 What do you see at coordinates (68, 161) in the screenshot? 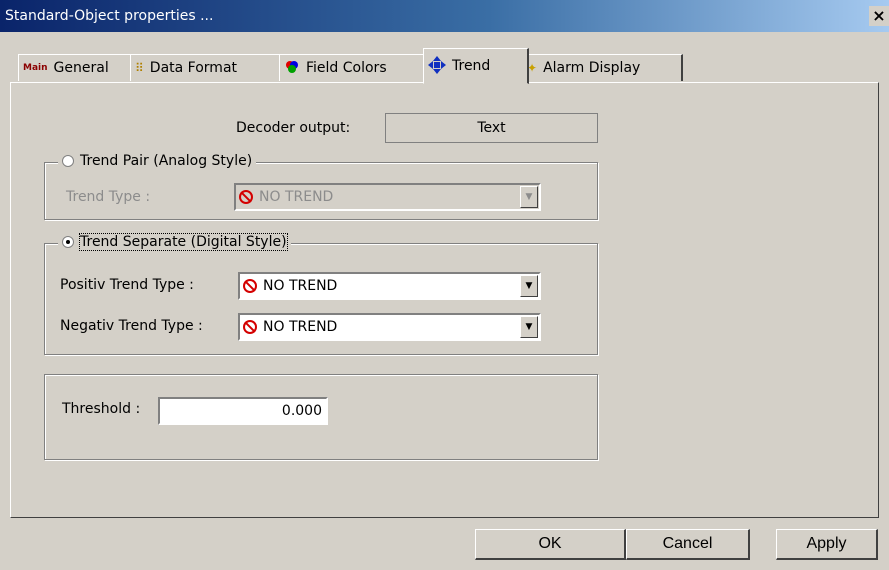
I see `trend-pair-radio-button` at bounding box center [68, 161].